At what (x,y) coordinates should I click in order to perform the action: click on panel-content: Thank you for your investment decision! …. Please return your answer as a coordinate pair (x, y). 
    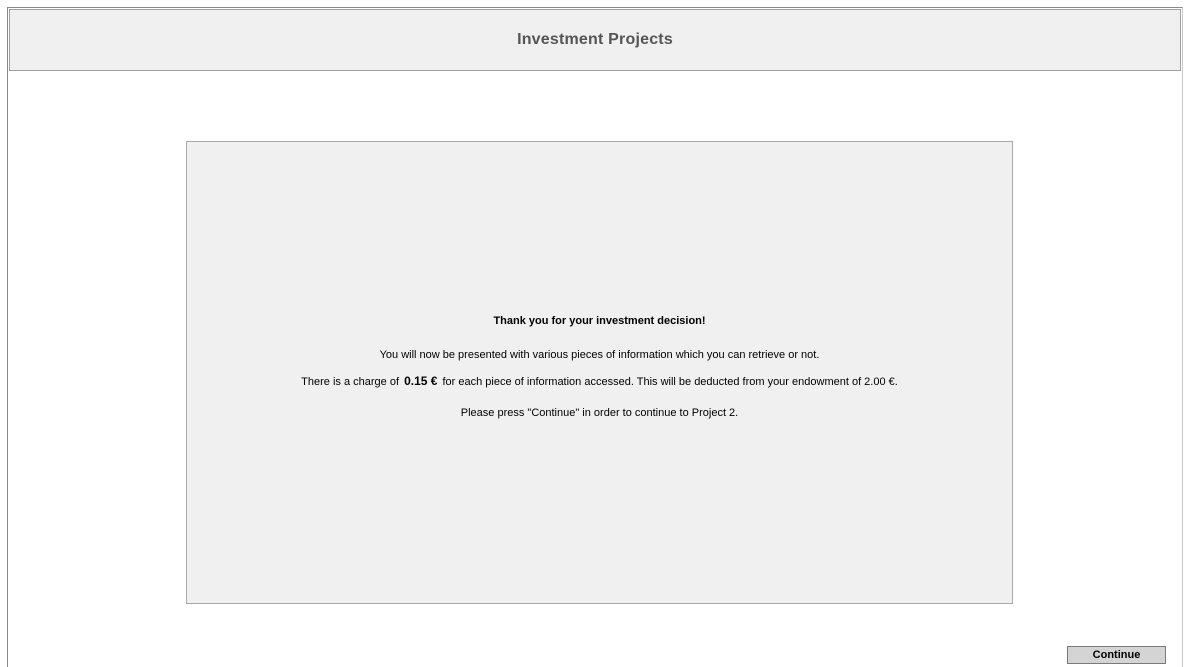
    Looking at the image, I should click on (599, 373).